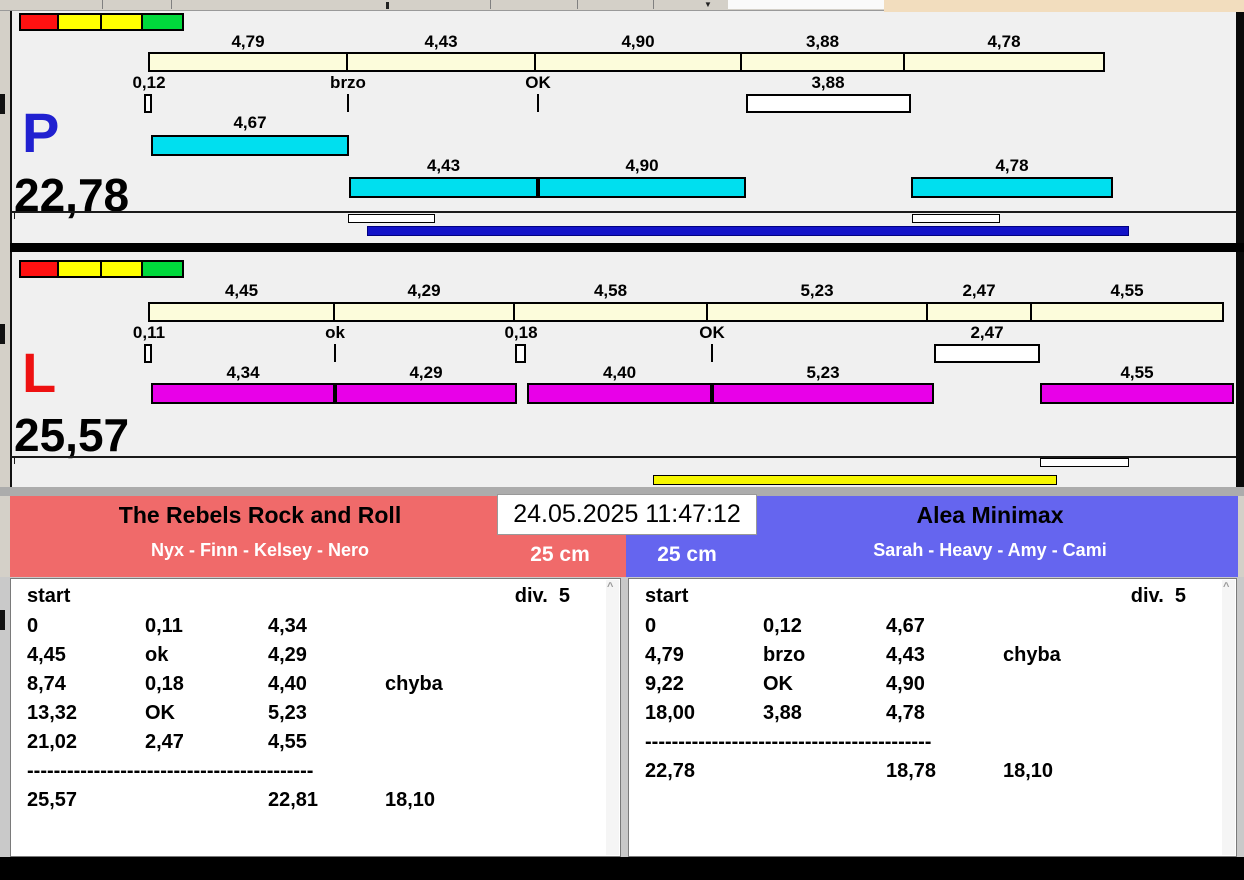  I want to click on table-cell: 5,23, so click(287, 713).